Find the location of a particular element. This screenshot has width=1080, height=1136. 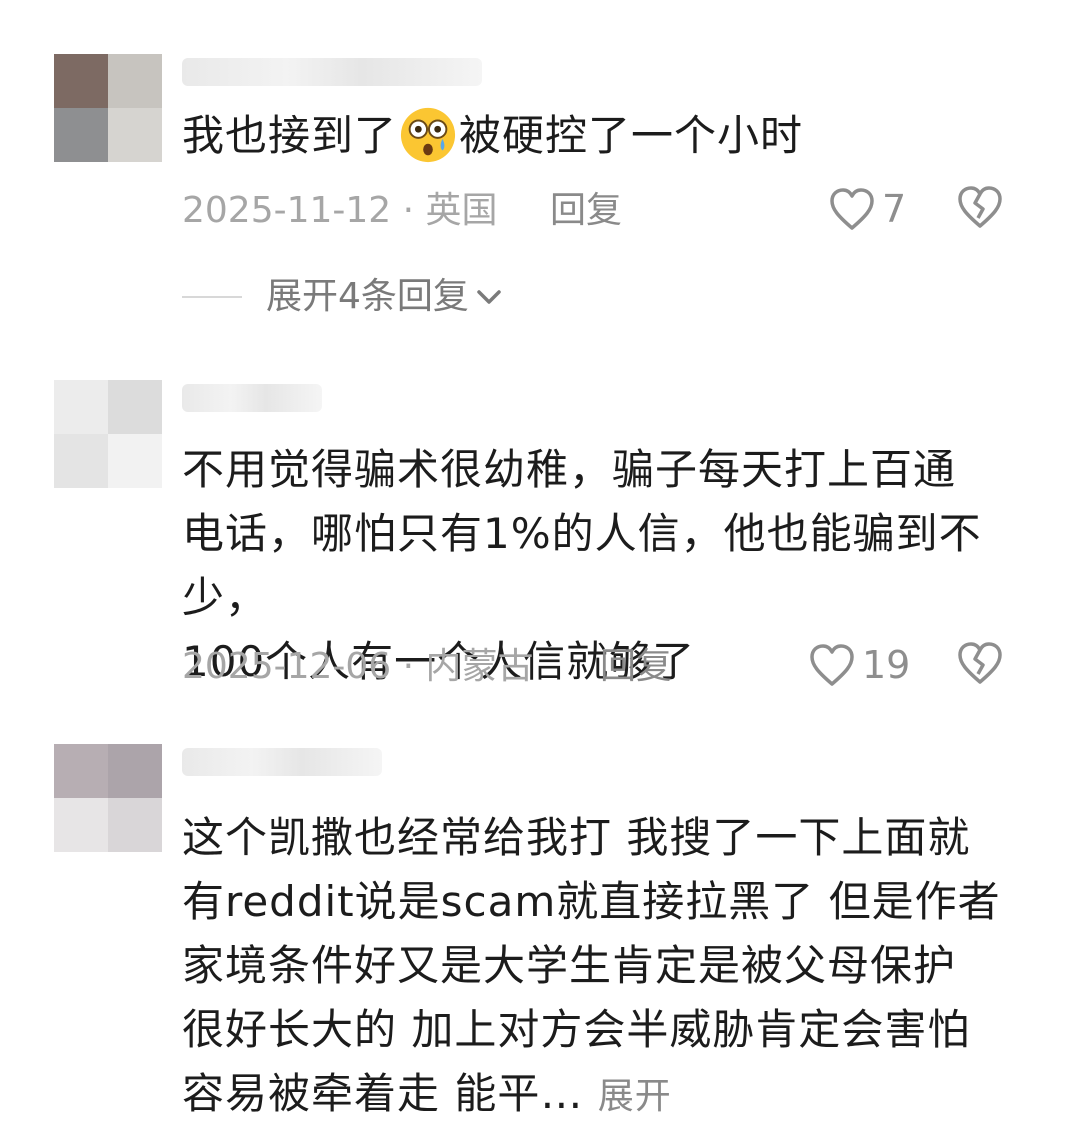

expand-replies-button: 展开4条回复 is located at coordinates (342, 297).